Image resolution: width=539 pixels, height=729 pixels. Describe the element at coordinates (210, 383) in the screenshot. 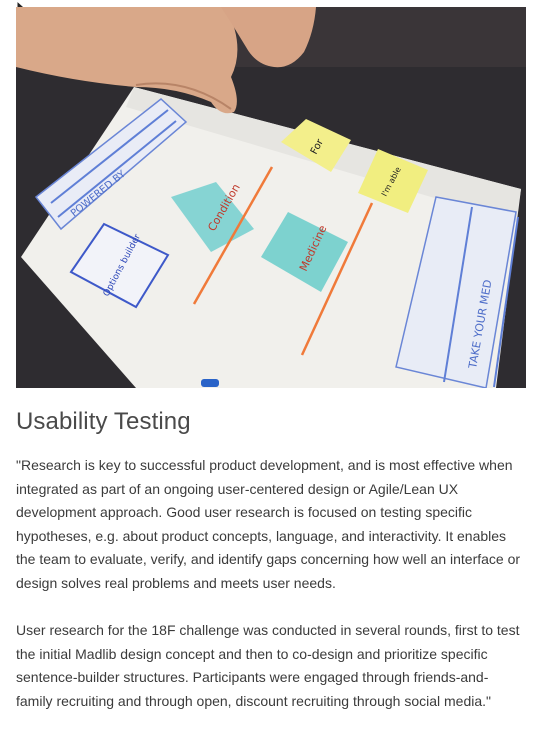

I see `pen` at that location.